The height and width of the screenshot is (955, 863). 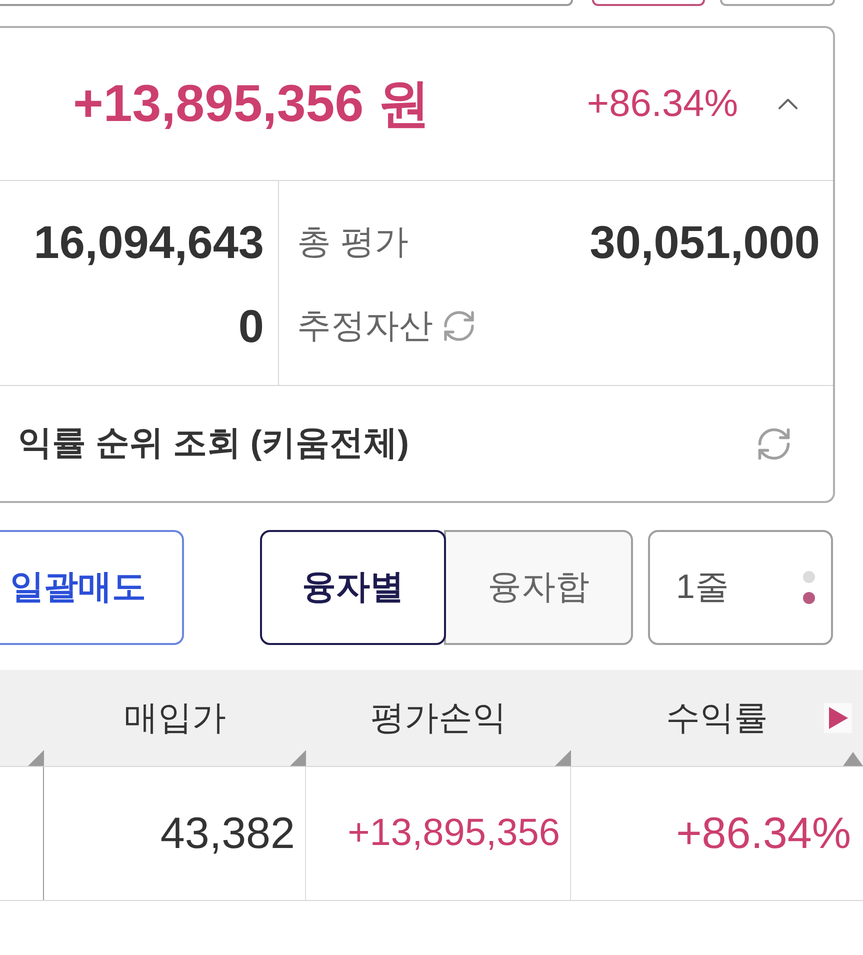 What do you see at coordinates (853, 759) in the screenshot?
I see `up-triangle-icon` at bounding box center [853, 759].